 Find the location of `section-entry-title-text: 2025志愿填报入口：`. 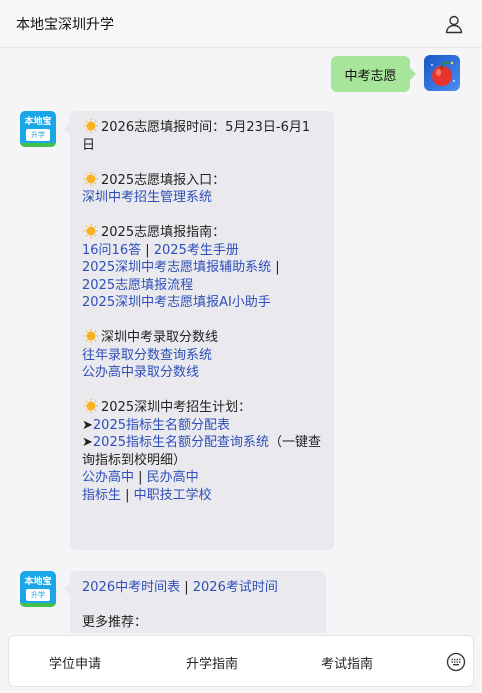

section-entry-title-text: 2025志愿填报入口： is located at coordinates (163, 180).